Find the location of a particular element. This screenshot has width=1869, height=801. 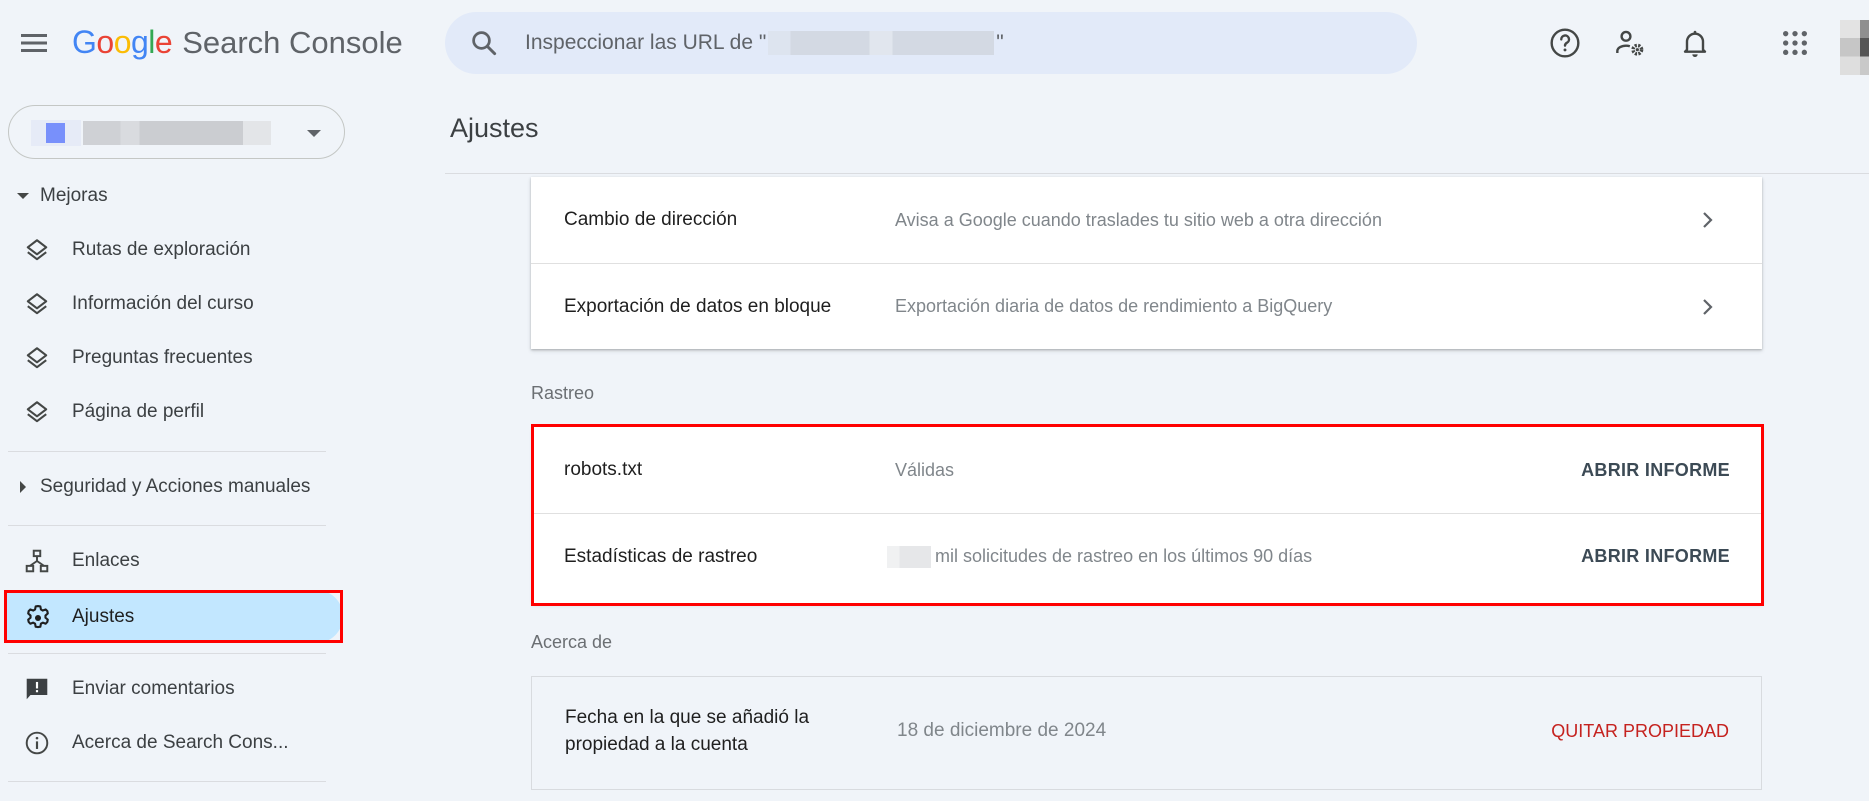

sidebar-item-label: Página de perfil is located at coordinates (138, 411).